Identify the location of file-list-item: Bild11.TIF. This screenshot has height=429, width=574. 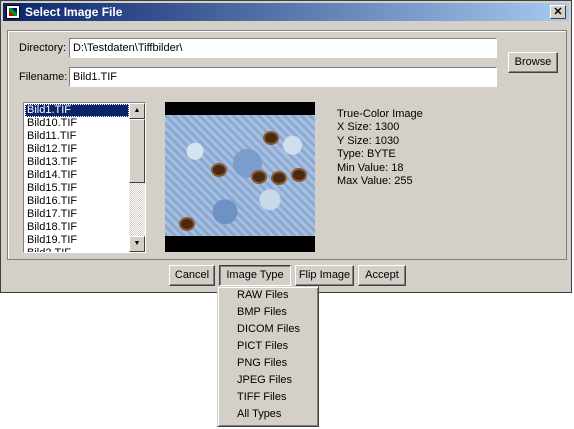
(77, 136).